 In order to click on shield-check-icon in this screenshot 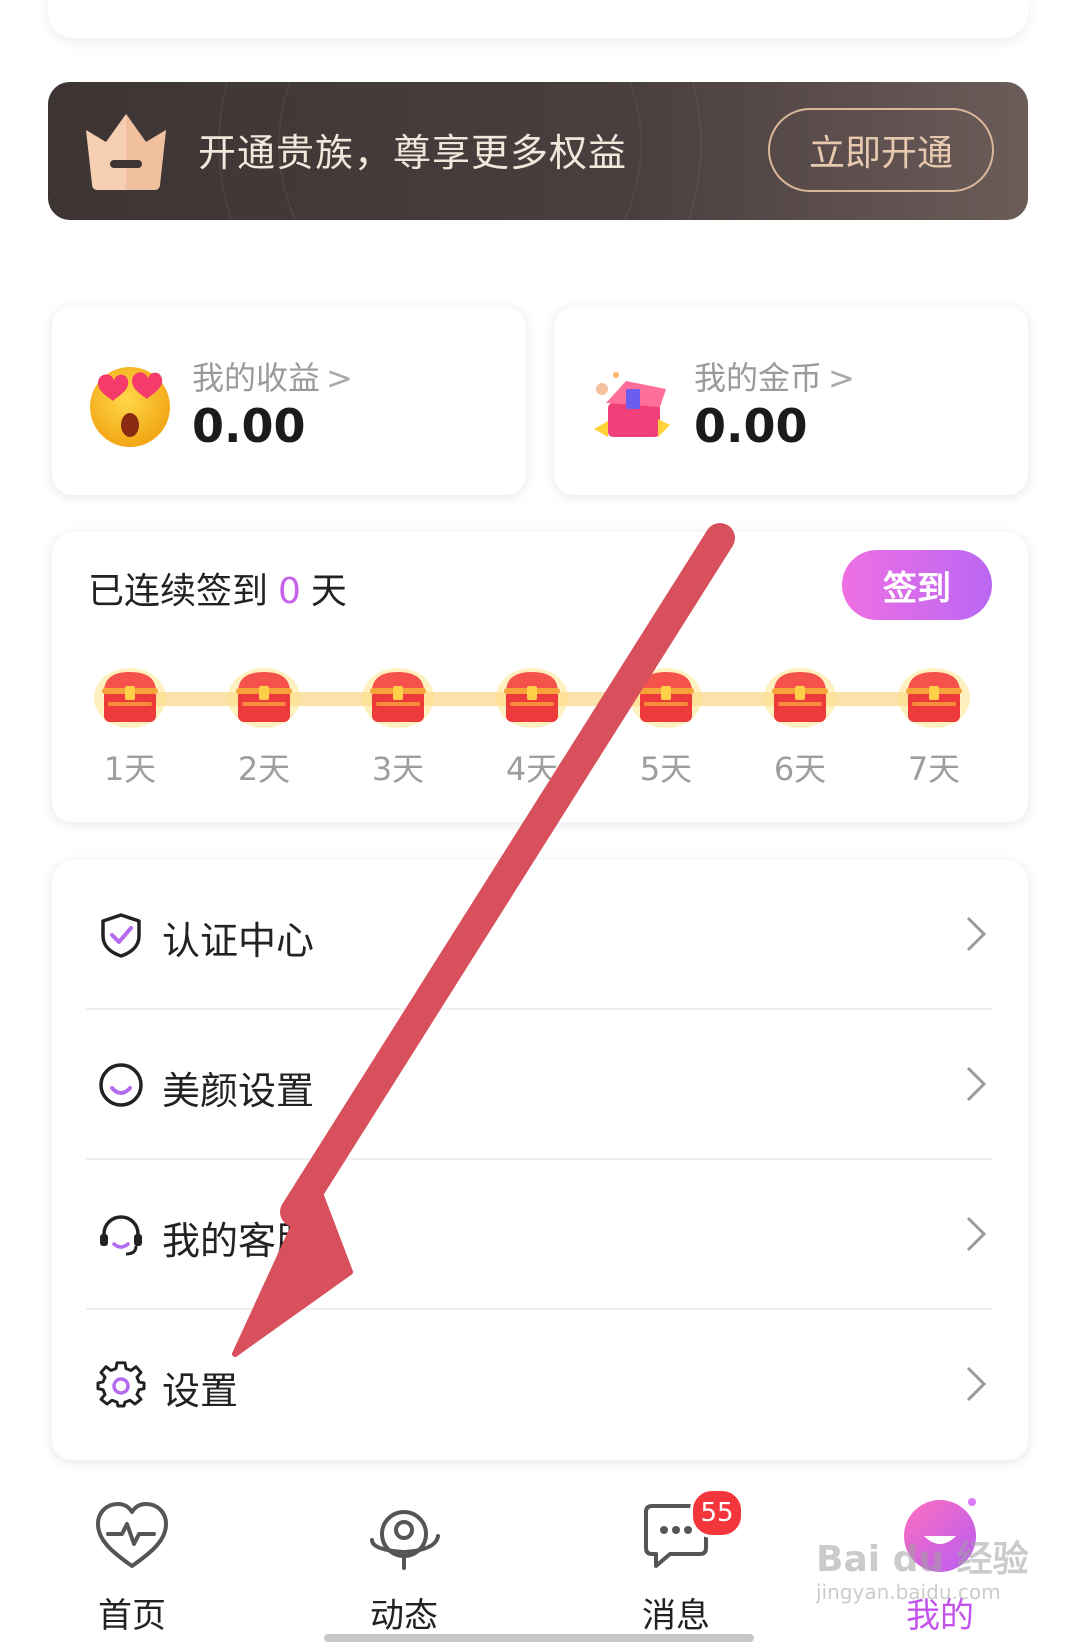, I will do `click(121, 935)`.